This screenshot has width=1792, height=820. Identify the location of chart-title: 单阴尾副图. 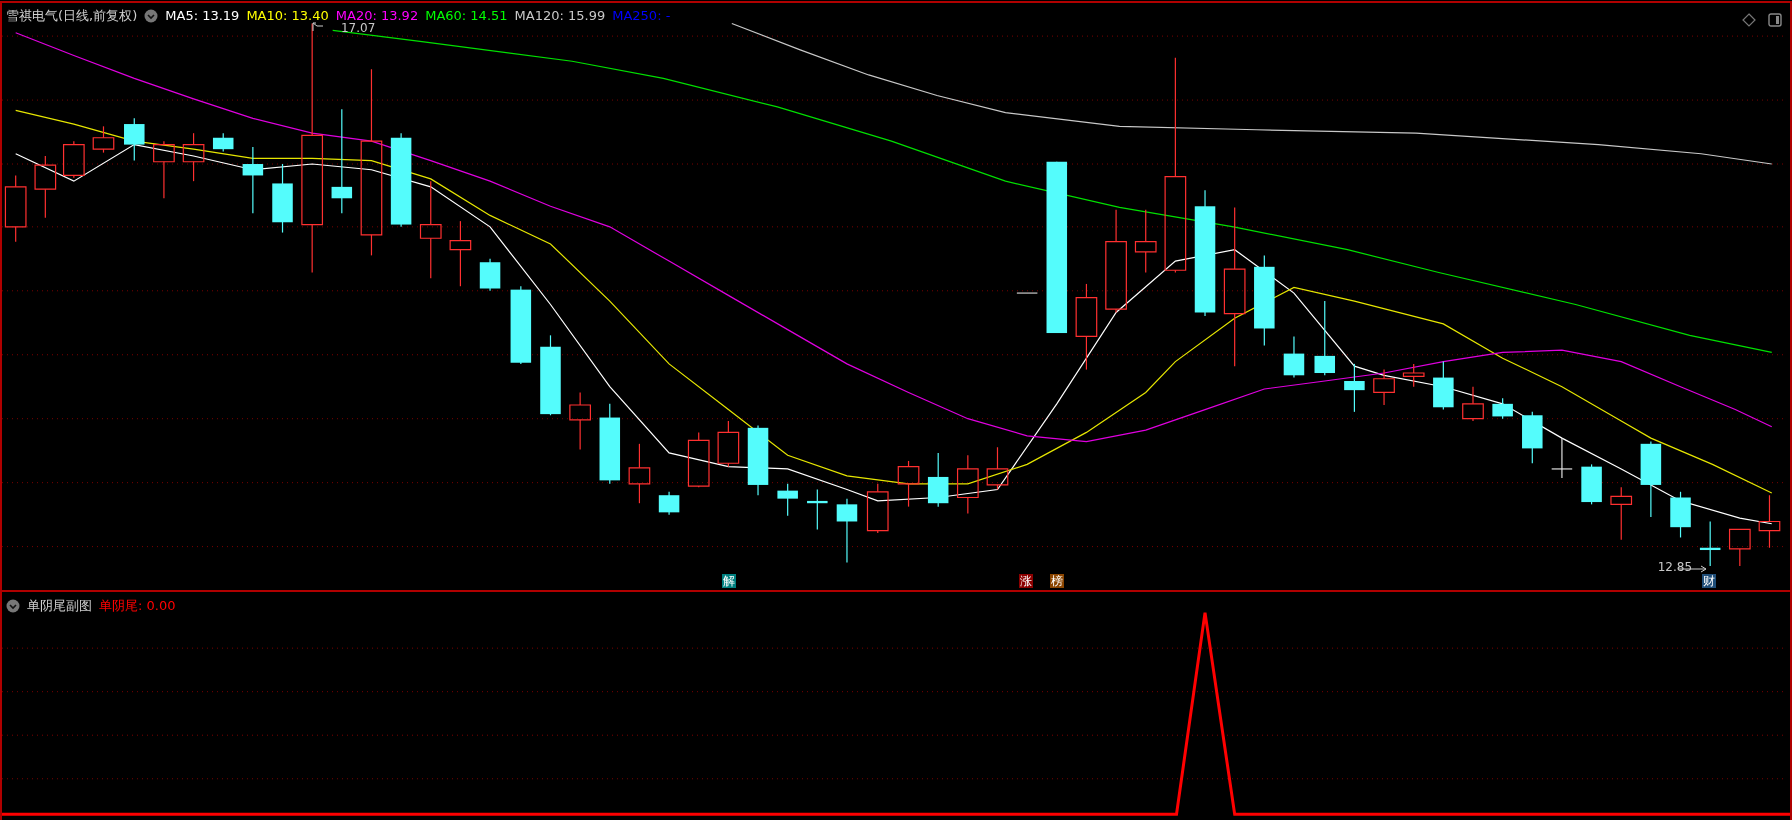
(59, 605).